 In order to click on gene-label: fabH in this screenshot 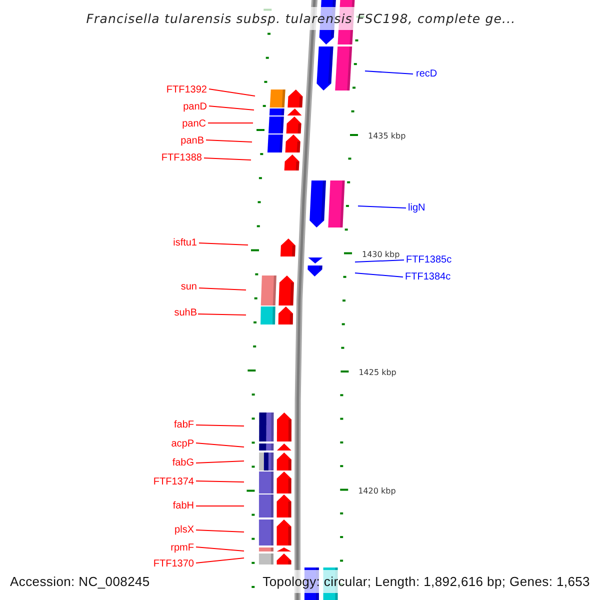, I will do `click(183, 506)`.